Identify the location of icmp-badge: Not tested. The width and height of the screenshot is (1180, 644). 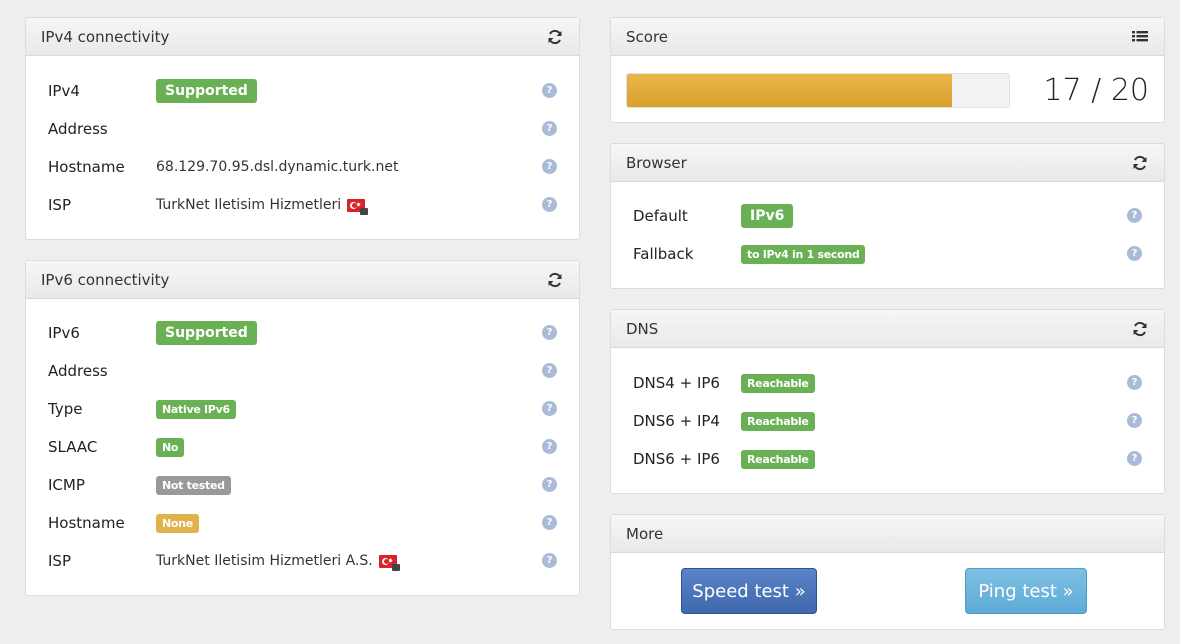
(193, 485).